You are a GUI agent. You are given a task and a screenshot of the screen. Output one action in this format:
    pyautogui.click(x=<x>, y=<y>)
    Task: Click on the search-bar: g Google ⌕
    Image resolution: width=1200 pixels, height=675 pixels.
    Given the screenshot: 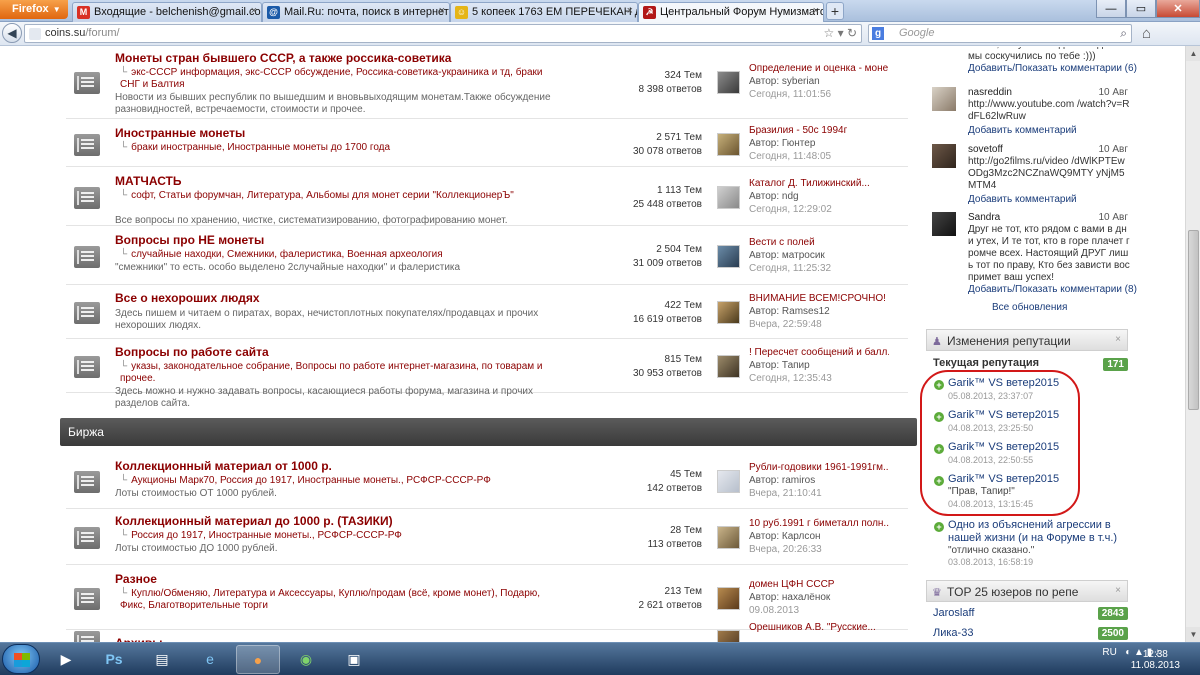 What is the action you would take?
    pyautogui.click(x=1000, y=33)
    